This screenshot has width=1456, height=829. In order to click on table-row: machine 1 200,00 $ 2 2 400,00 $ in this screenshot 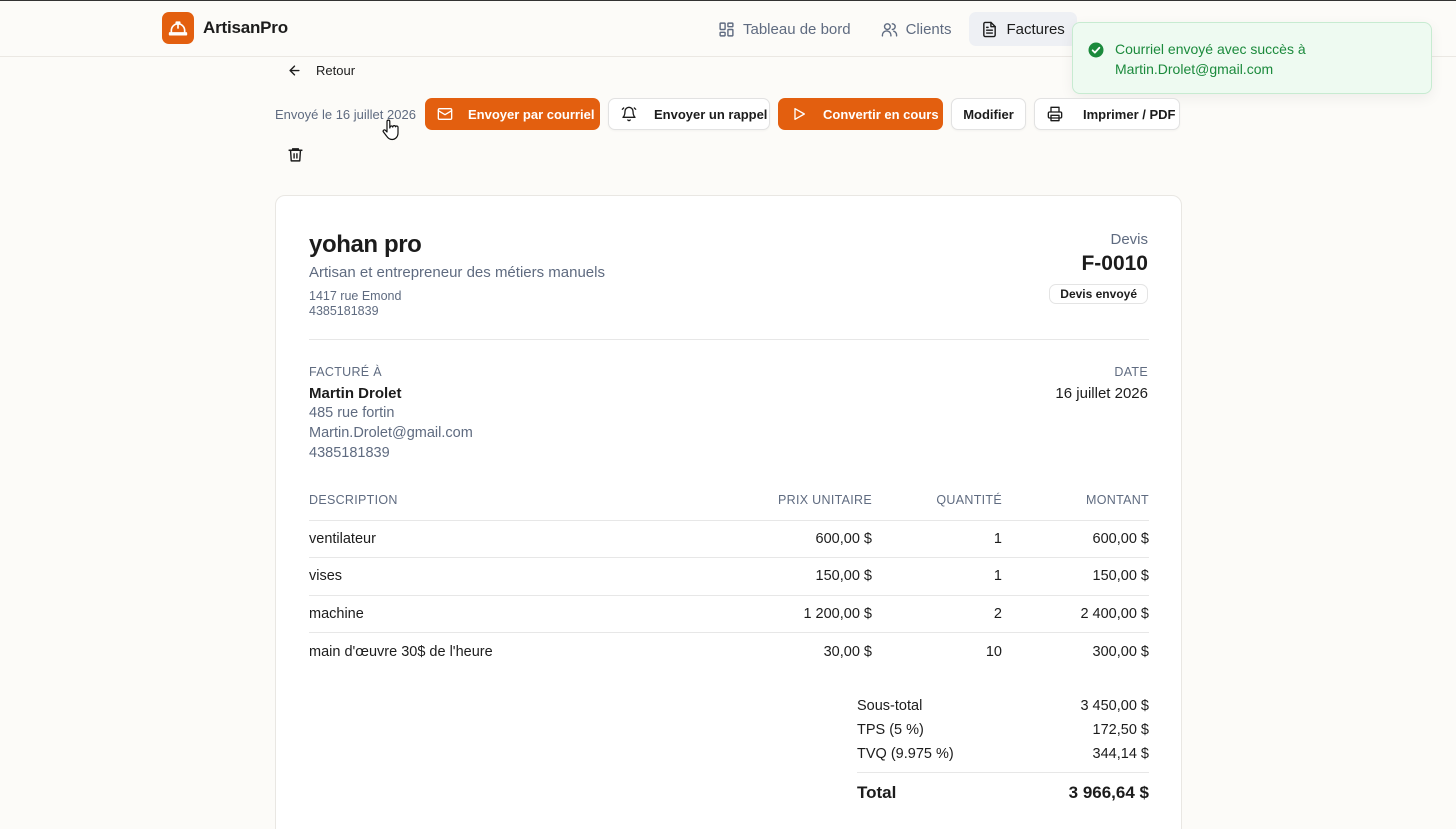, I will do `click(729, 614)`.